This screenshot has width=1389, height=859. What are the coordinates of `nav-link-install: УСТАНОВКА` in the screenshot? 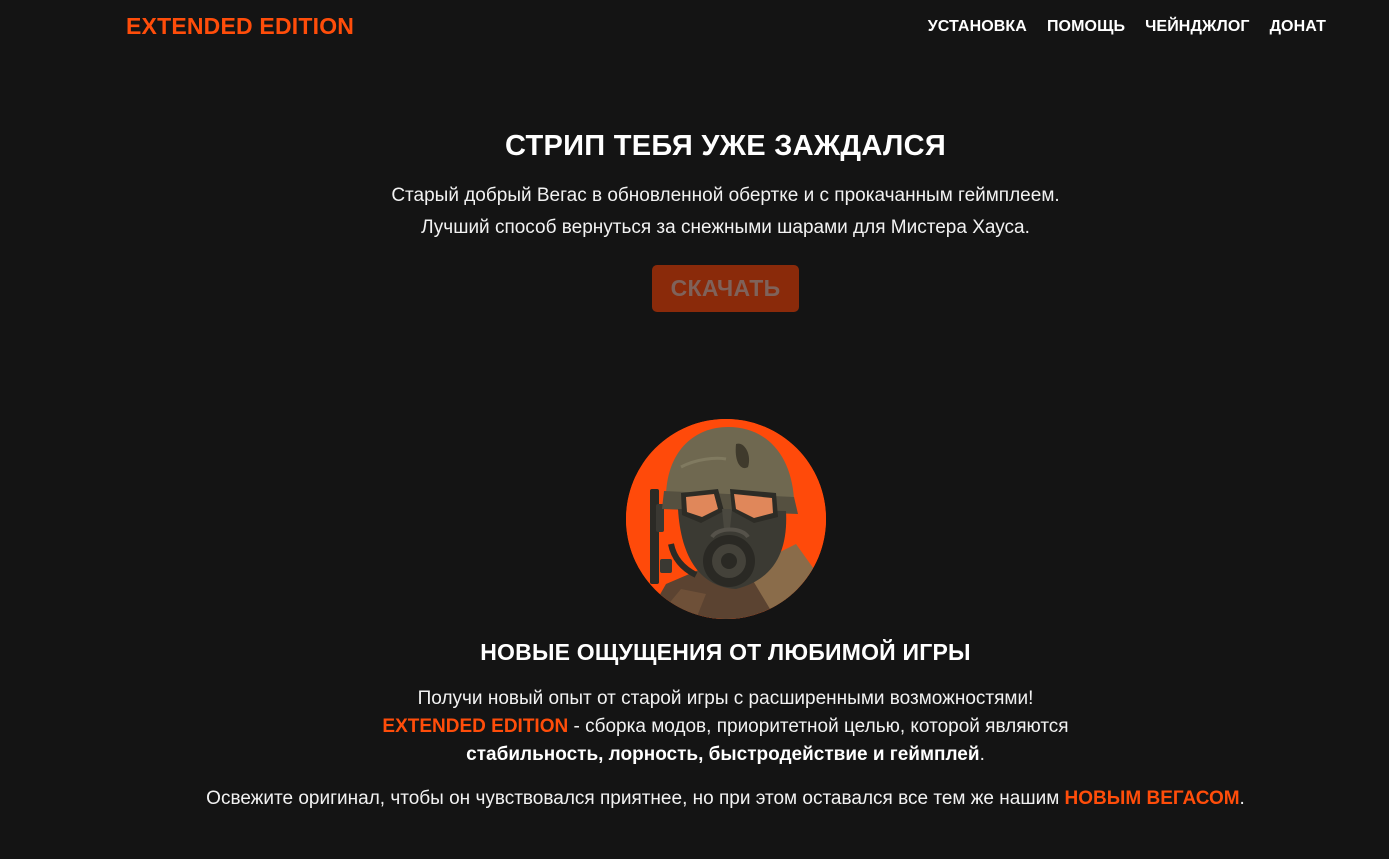 It's located at (977, 27).